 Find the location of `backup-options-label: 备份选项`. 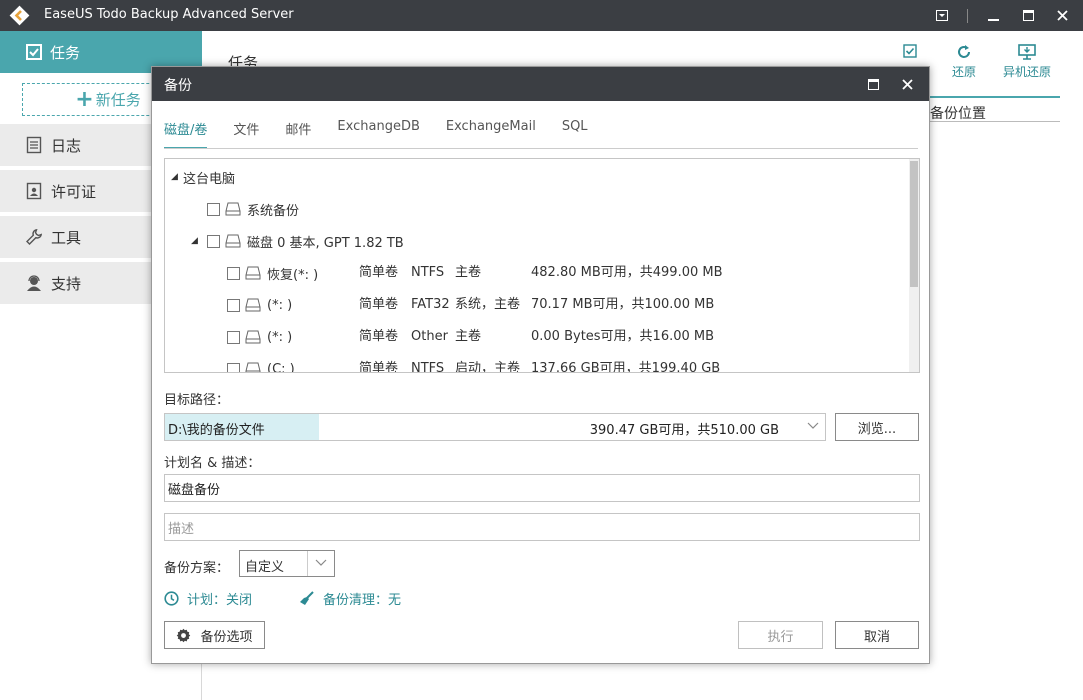

backup-options-label: 备份选项 is located at coordinates (226, 637).